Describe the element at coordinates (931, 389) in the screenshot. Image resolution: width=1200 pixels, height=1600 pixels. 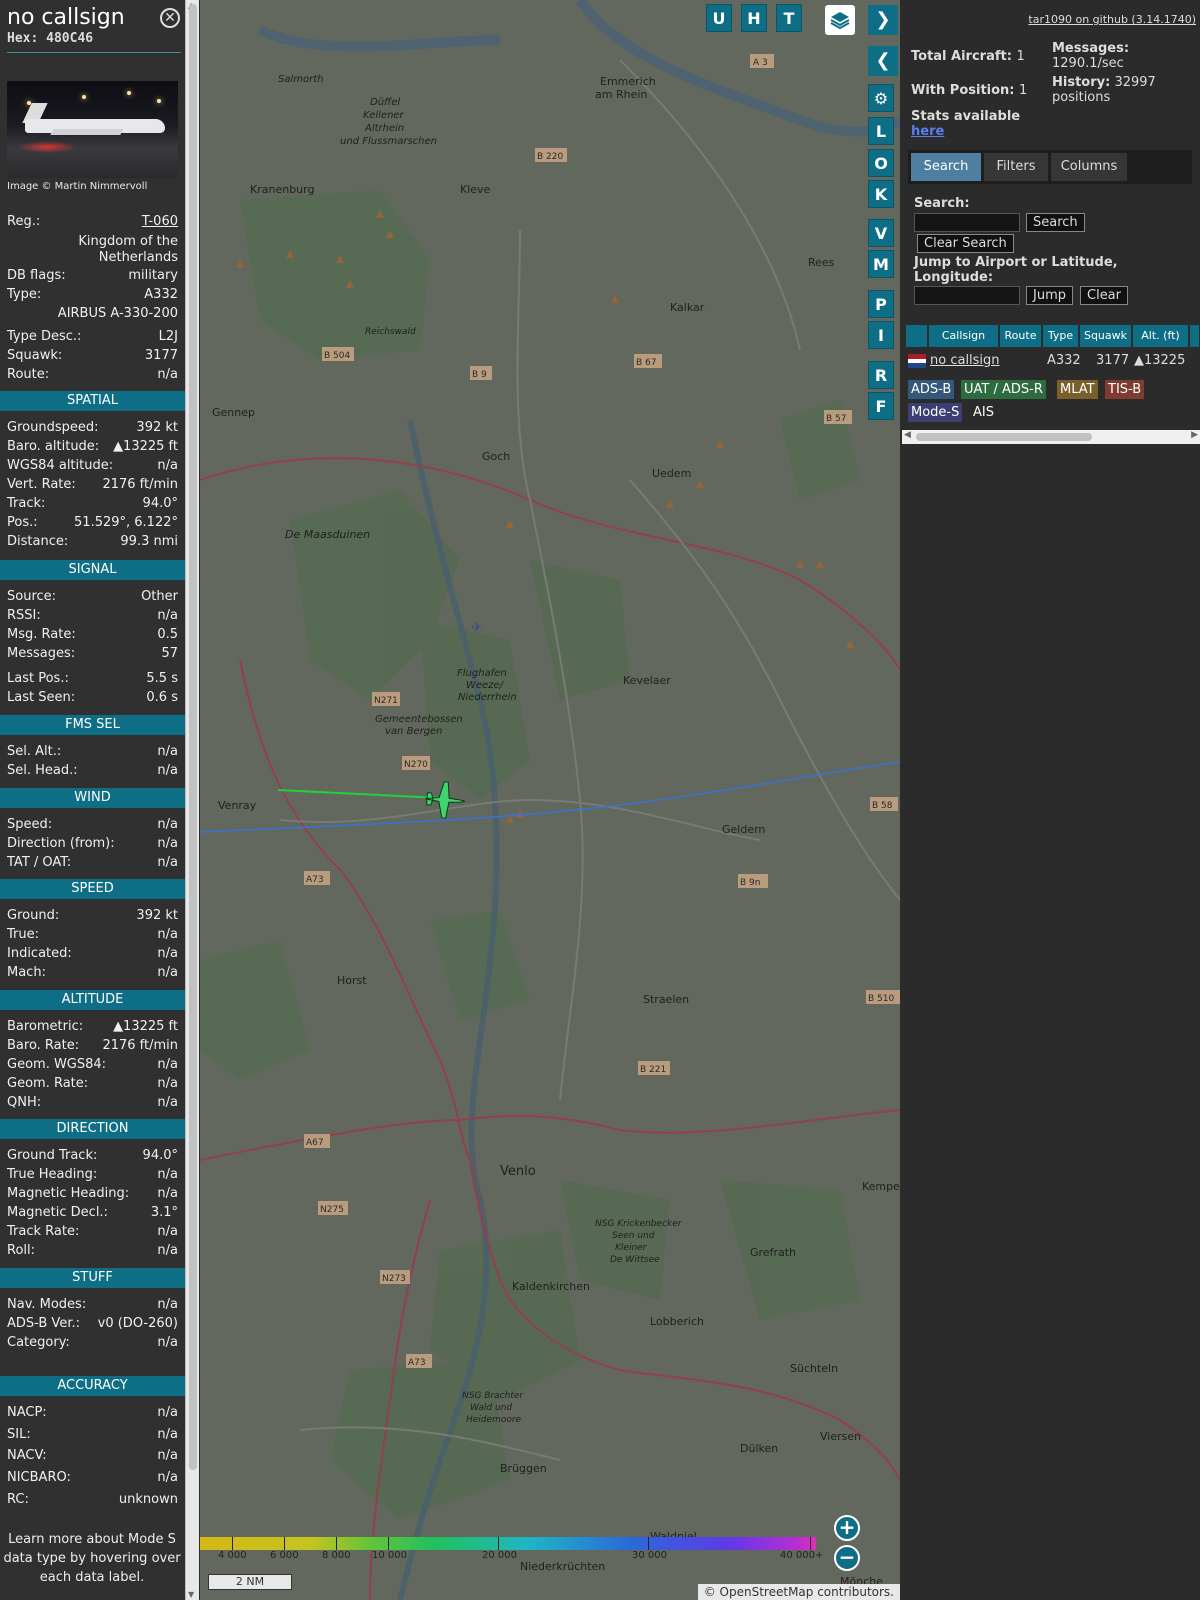
I see `source-badge-adsb: ADS-B` at that location.